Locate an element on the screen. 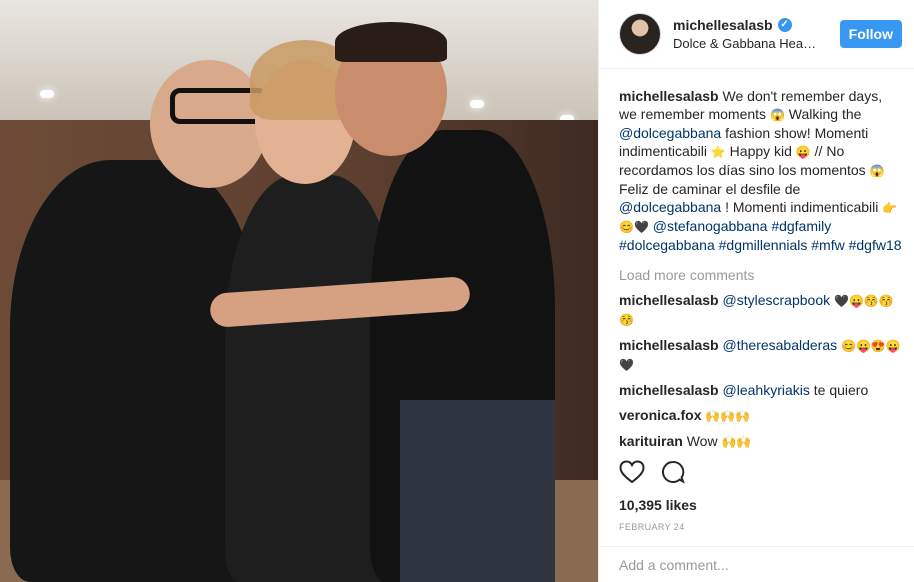  comment-item: michellesalasb @leahkyriakis te quiero is located at coordinates (760, 390).